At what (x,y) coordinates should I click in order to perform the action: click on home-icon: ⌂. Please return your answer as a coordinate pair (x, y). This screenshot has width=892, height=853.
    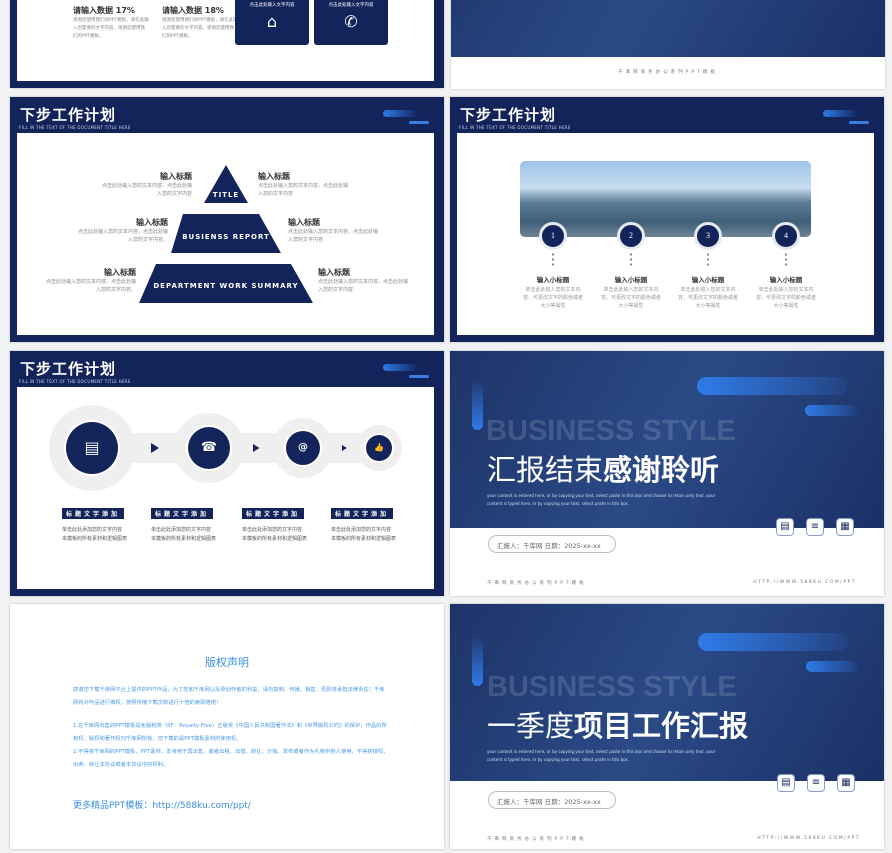
    Looking at the image, I should click on (272, 21).